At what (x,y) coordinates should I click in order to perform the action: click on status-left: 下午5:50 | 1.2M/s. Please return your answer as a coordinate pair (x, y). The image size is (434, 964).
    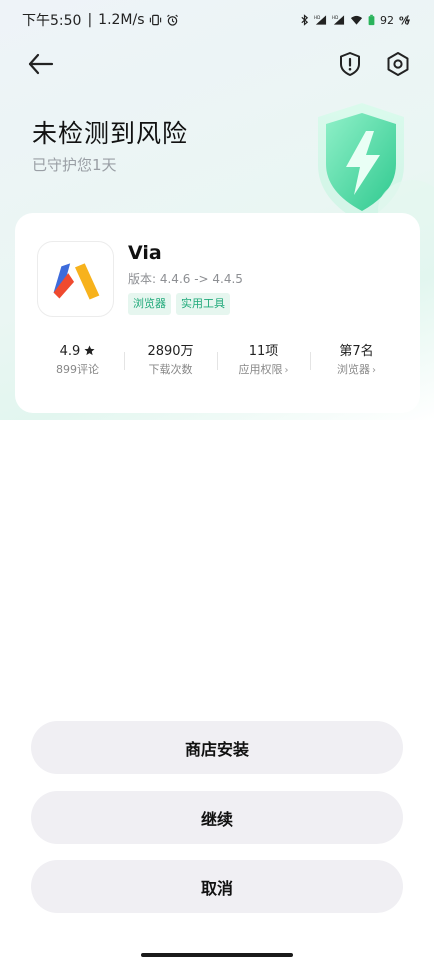
    Looking at the image, I should click on (100, 20).